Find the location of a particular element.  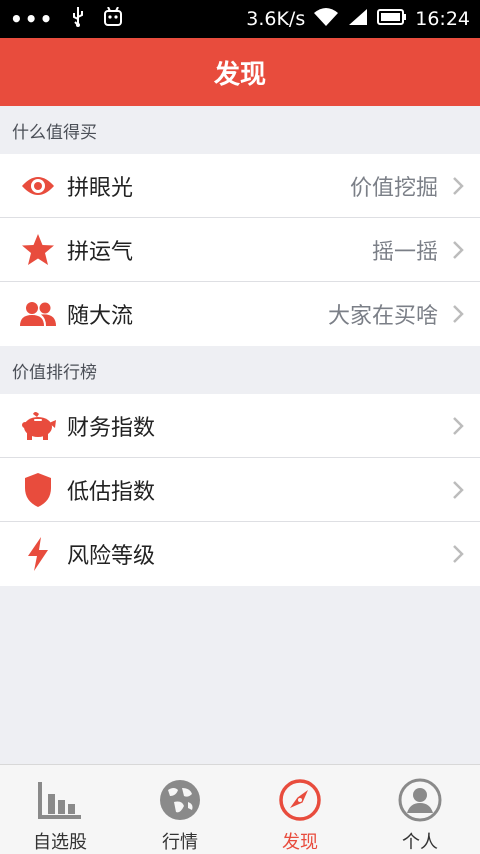

status-bar: ••• 3.6K/s 16:24 is located at coordinates (240, 19).